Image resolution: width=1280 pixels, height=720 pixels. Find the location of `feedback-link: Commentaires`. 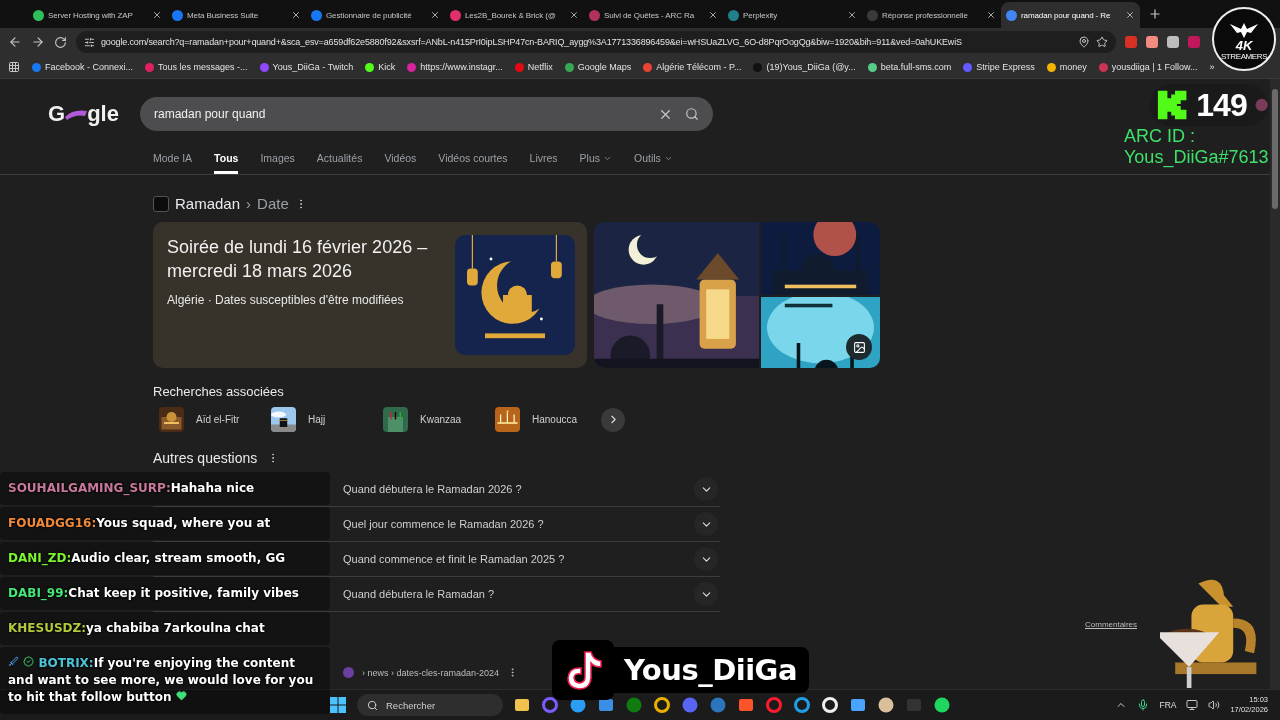

feedback-link: Commentaires is located at coordinates (1111, 624).